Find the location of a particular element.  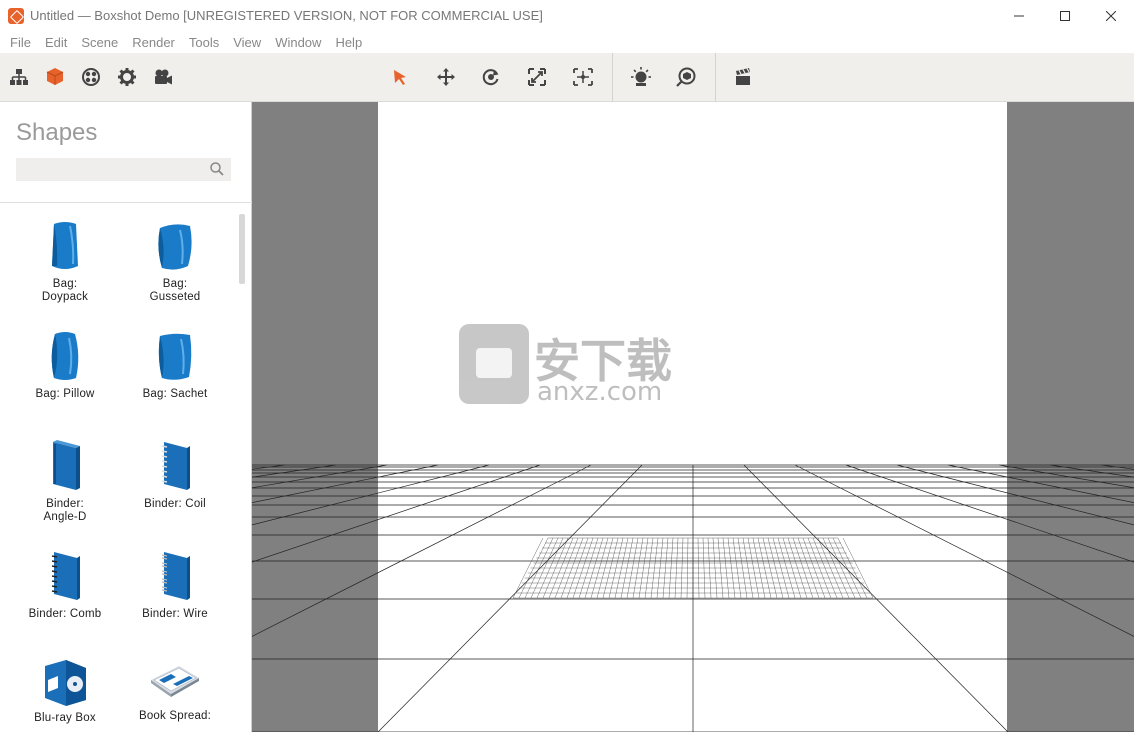

scale-icon is located at coordinates (537, 77).